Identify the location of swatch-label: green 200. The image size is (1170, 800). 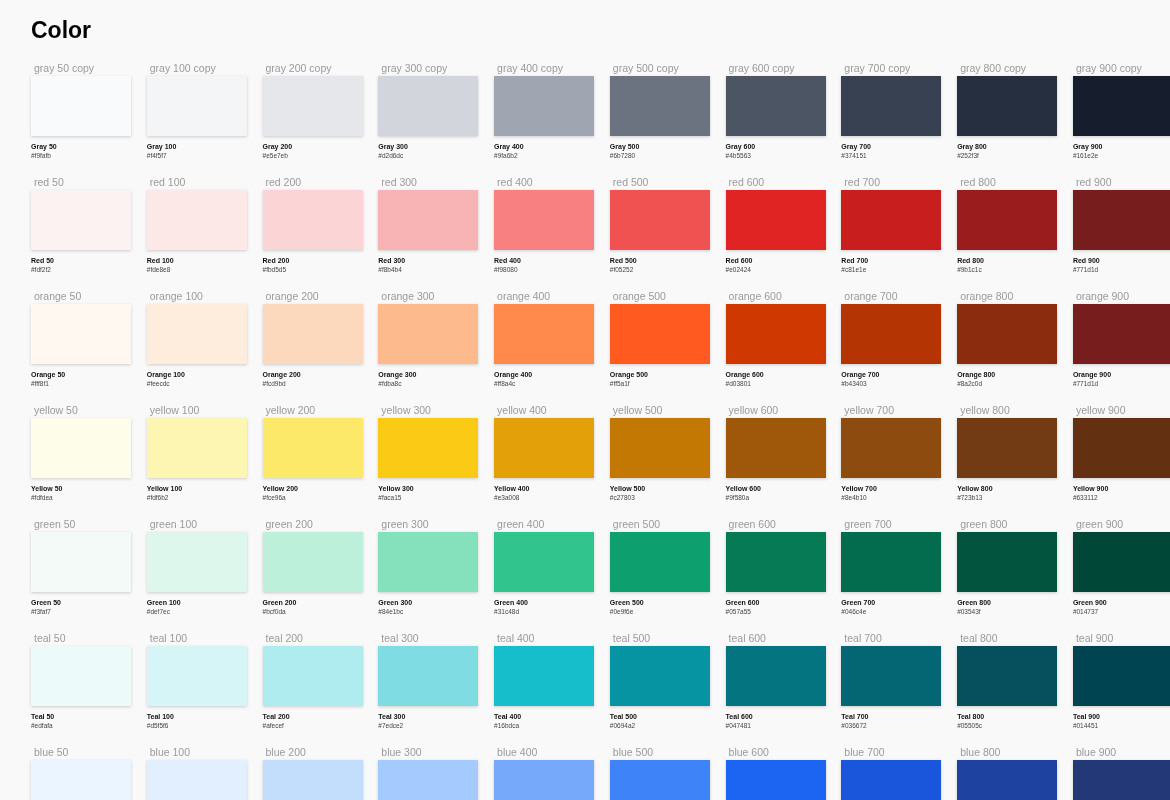
(288, 524).